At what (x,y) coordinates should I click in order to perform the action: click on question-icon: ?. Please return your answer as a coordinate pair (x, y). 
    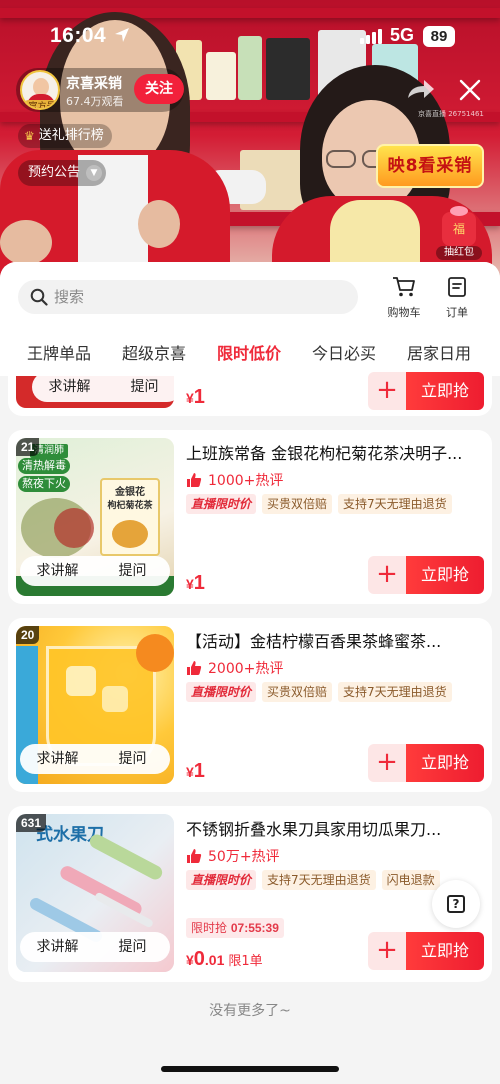
    Looking at the image, I should click on (456, 904).